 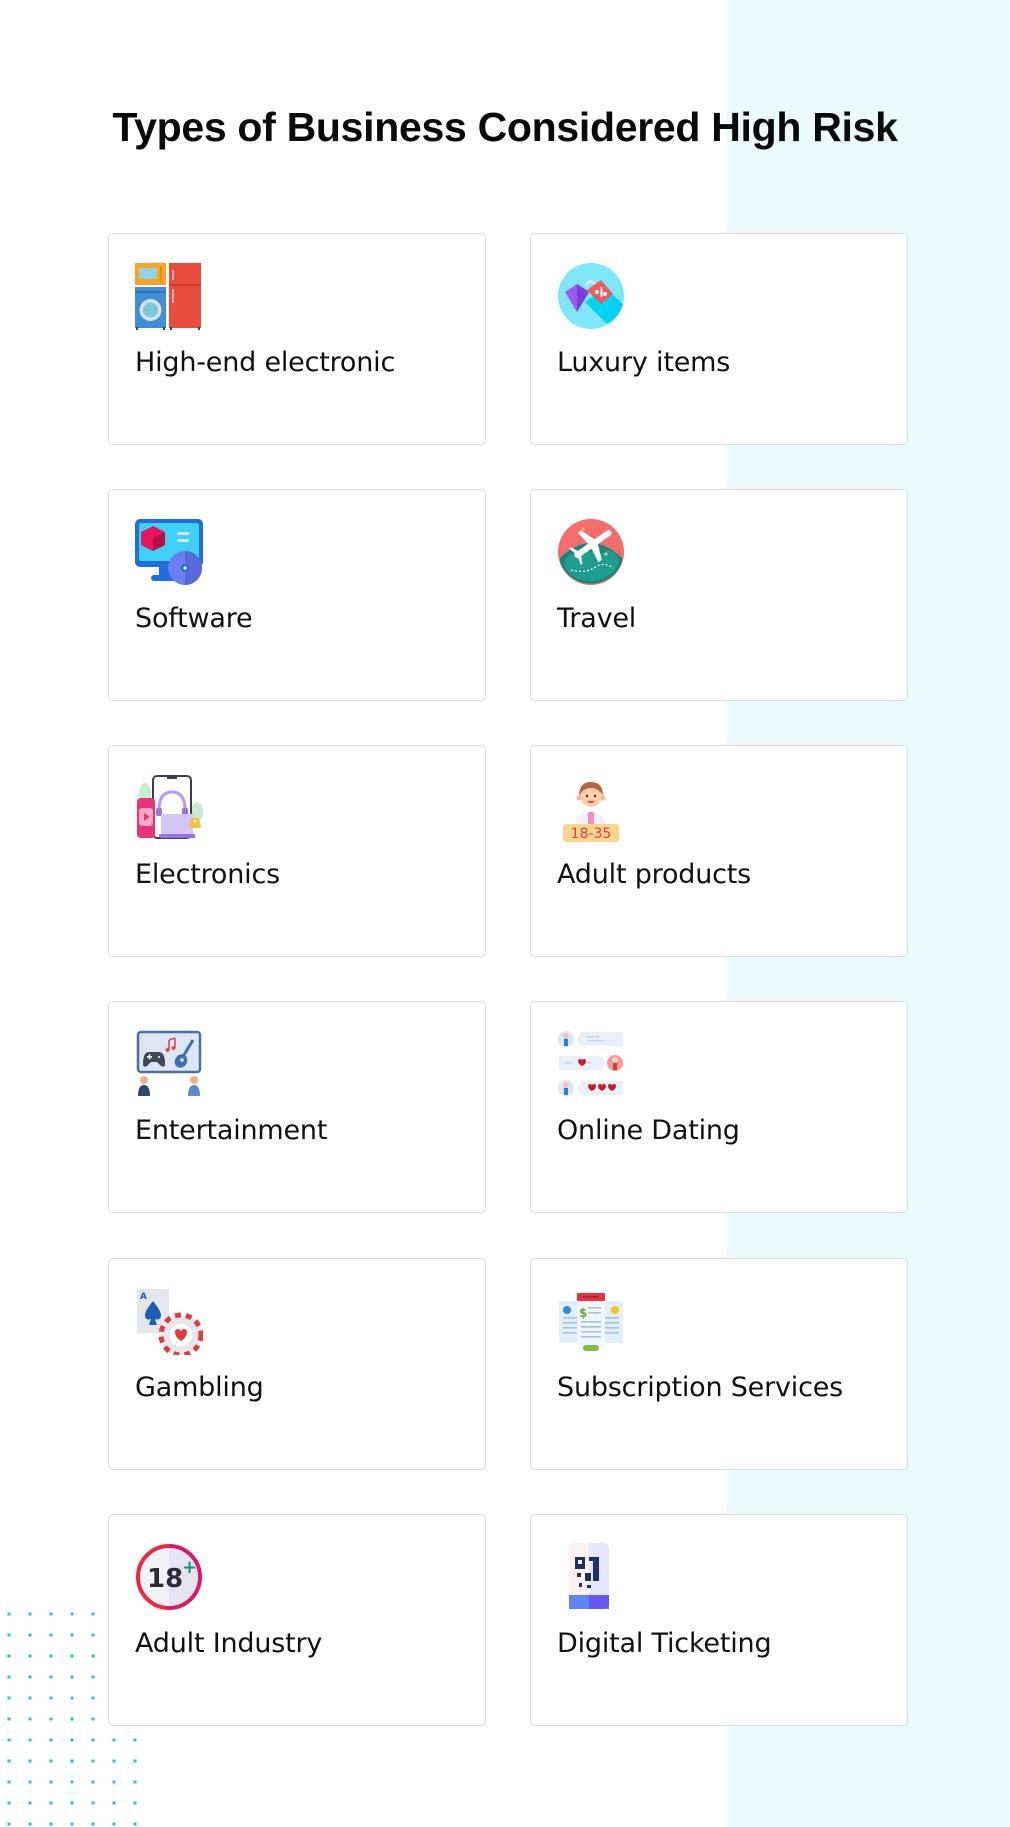 What do you see at coordinates (297, 851) in the screenshot?
I see `category-card-electronics: Electronics` at bounding box center [297, 851].